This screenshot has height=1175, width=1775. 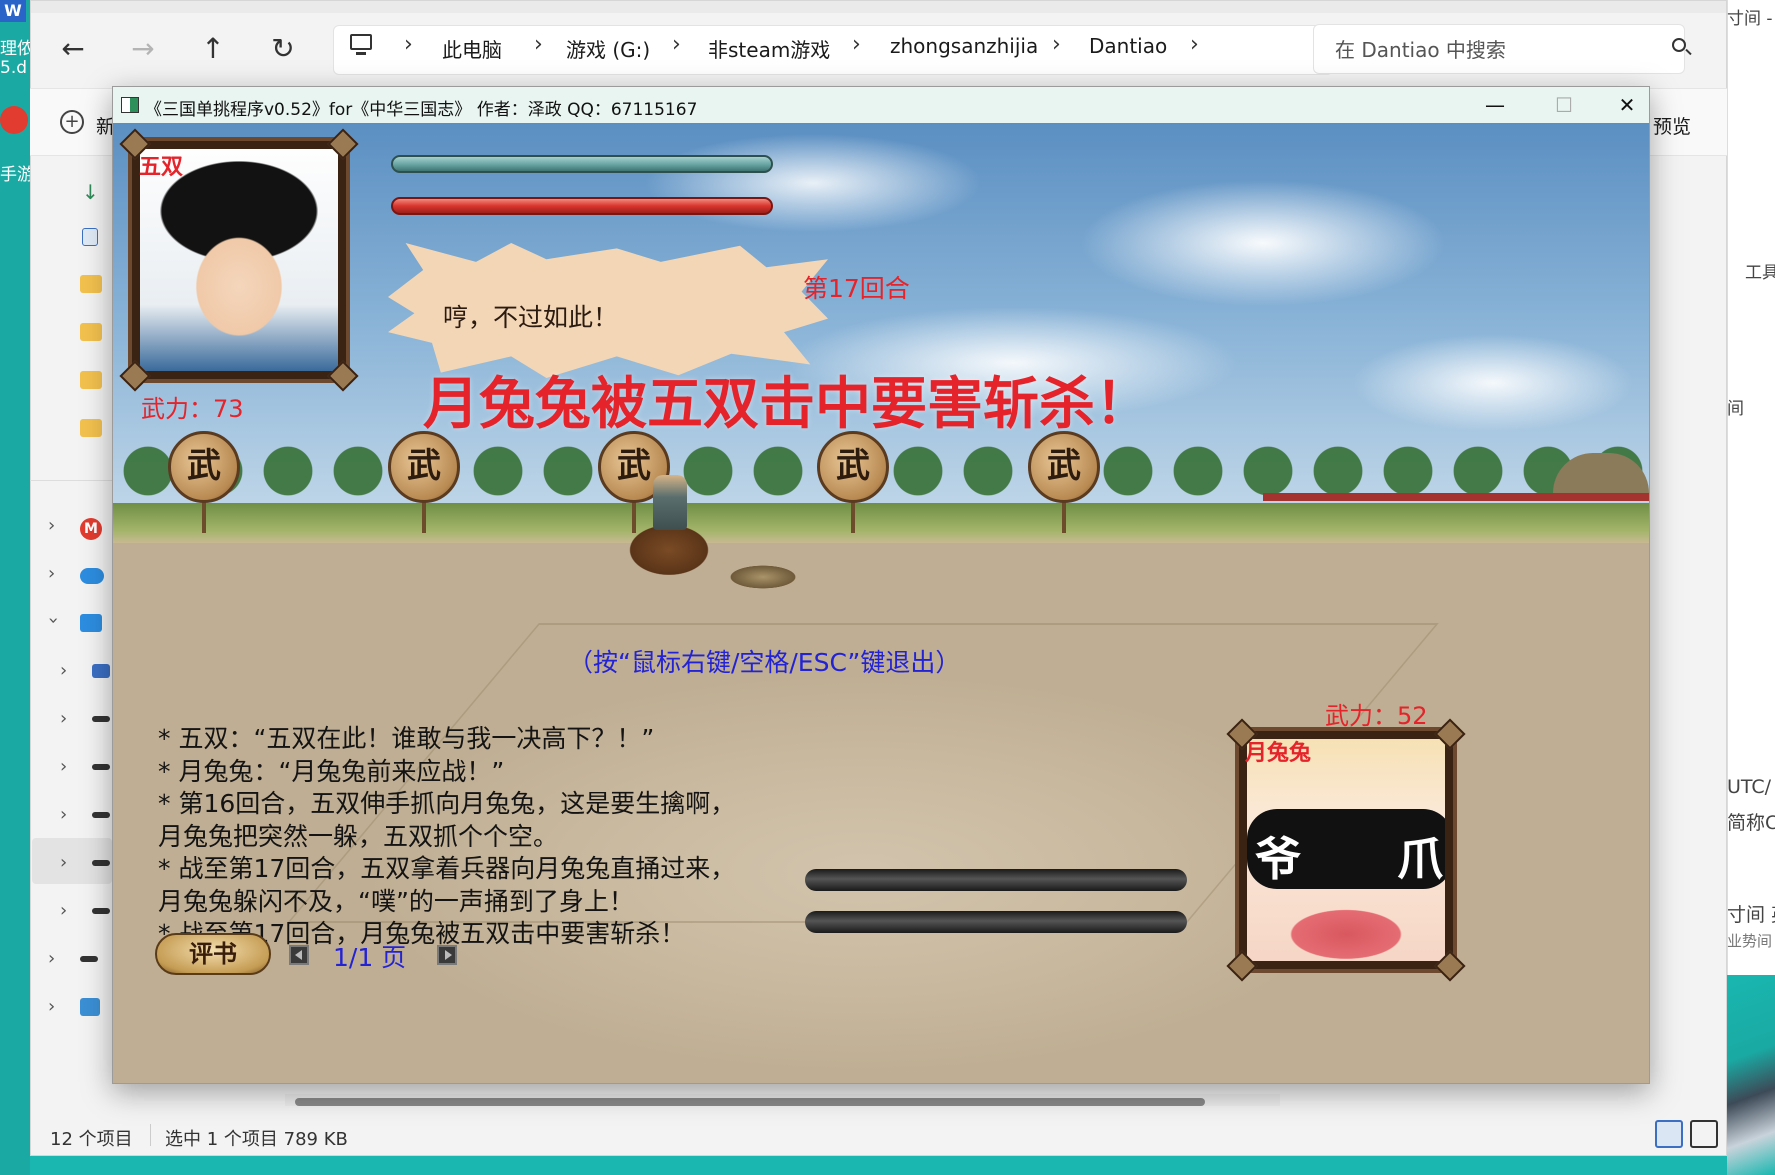 I want to click on selection-info: 选中 1 个项目 789 KB, so click(x=256, y=1139).